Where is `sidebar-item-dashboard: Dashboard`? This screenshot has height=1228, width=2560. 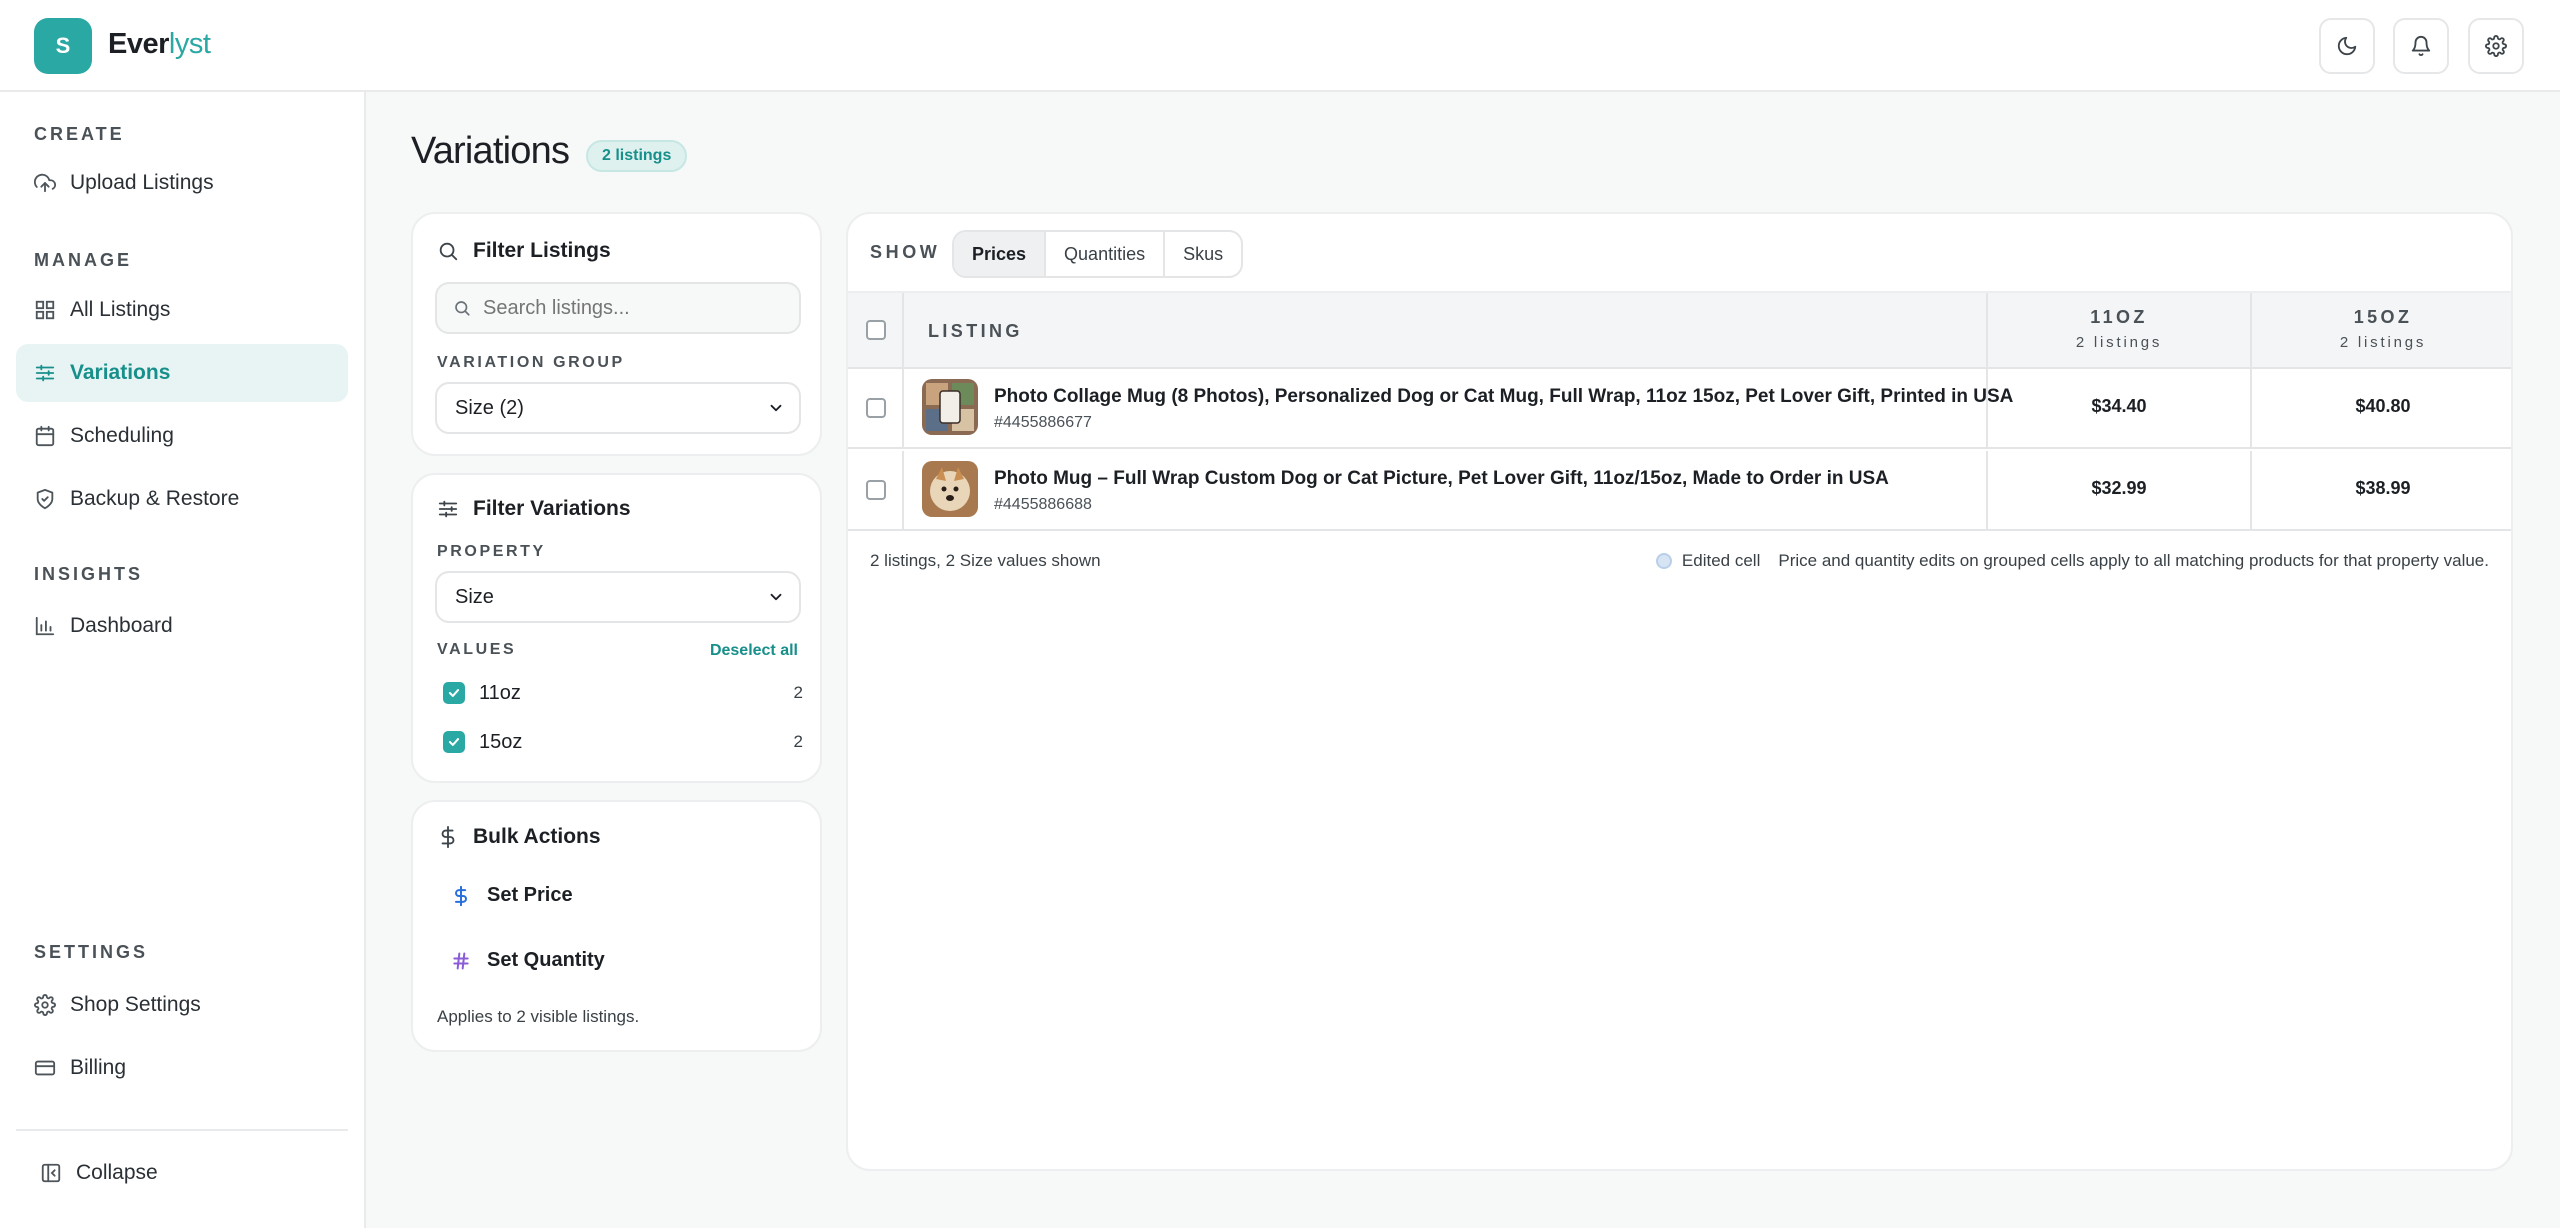 sidebar-item-dashboard: Dashboard is located at coordinates (182, 626).